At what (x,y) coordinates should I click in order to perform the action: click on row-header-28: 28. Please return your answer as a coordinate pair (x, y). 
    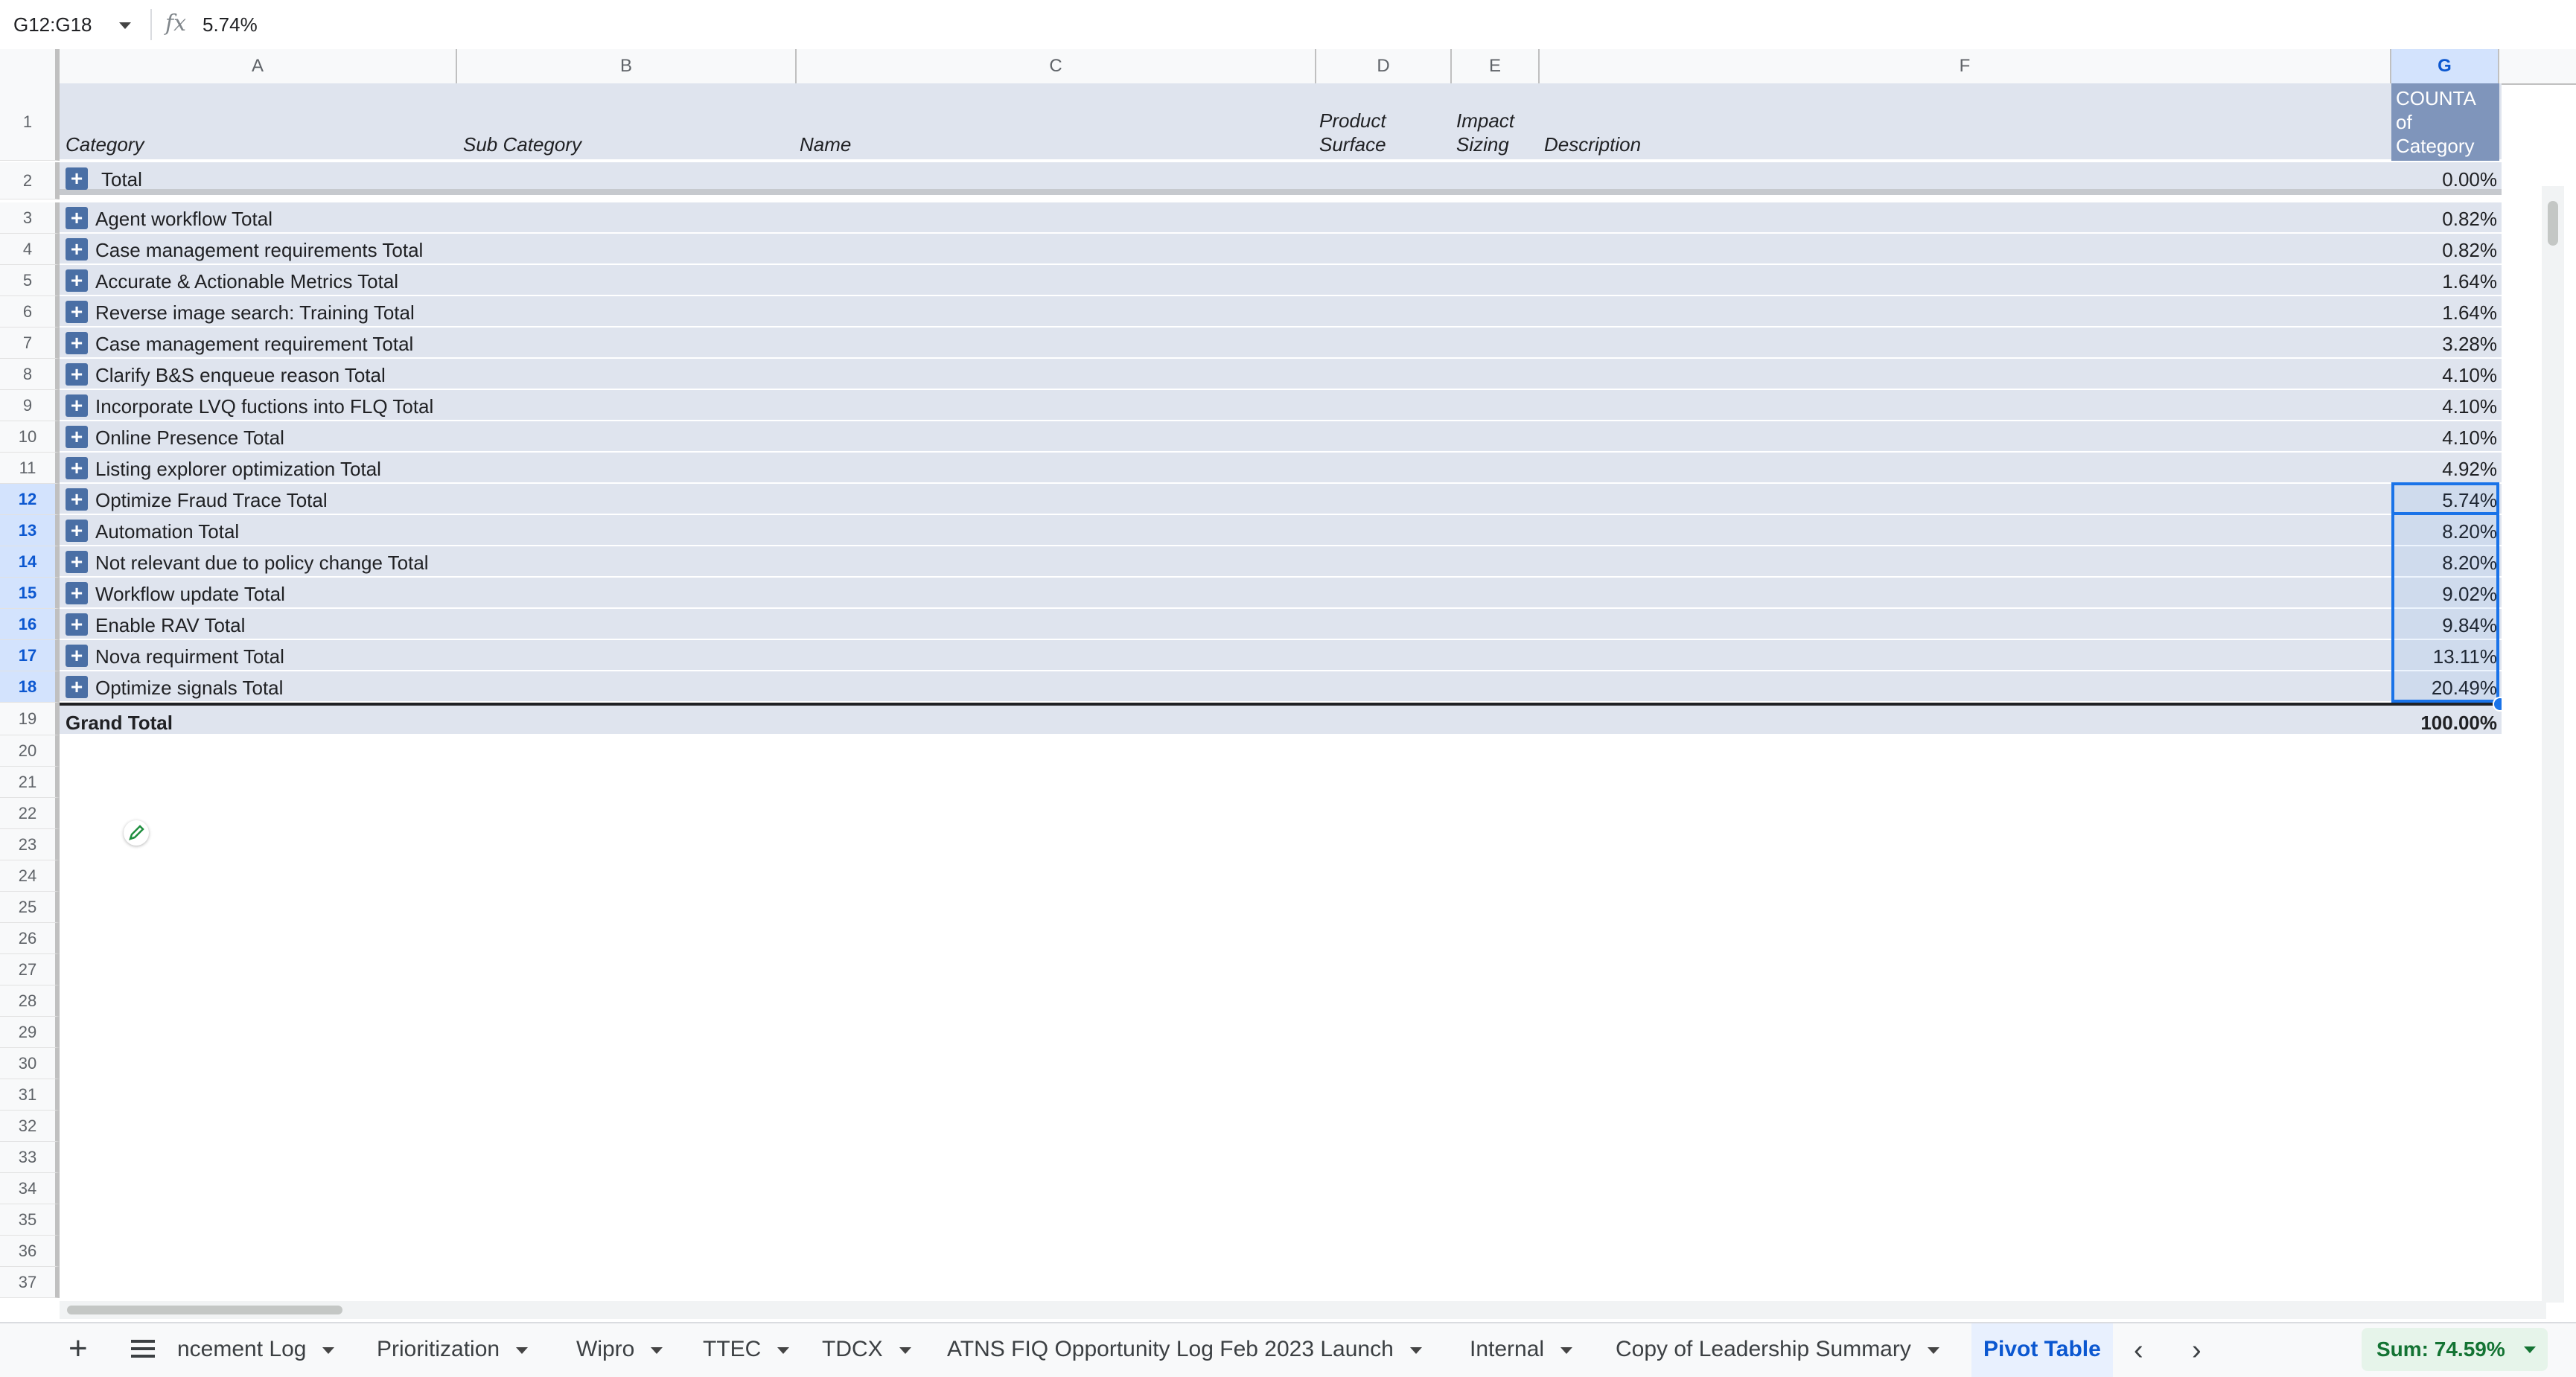
    Looking at the image, I should click on (30, 1001).